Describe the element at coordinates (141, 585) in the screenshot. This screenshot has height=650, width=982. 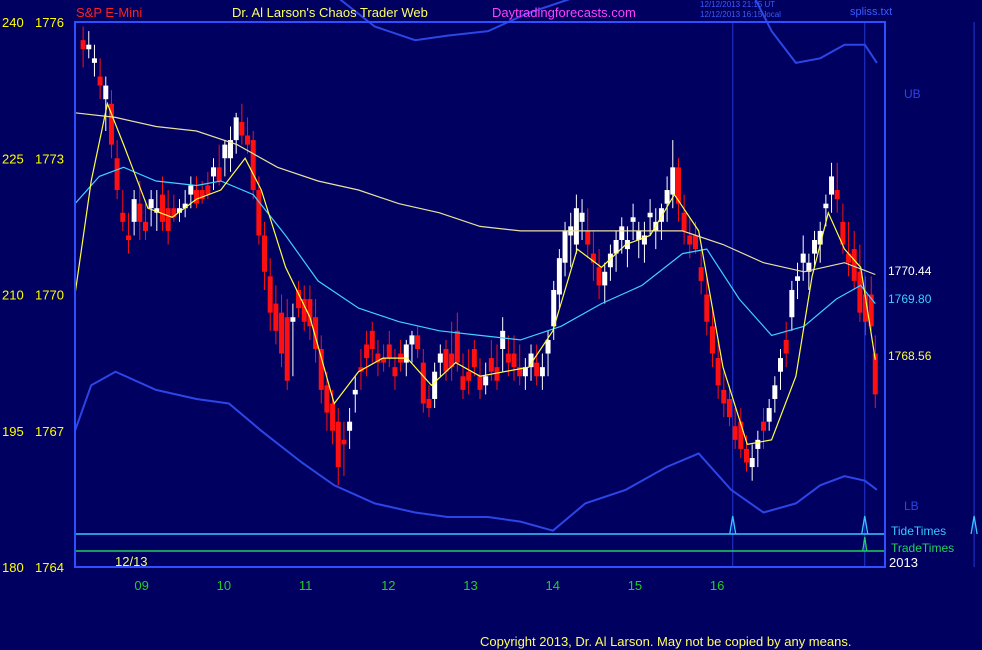
I see `x-tick-label: 09` at that location.